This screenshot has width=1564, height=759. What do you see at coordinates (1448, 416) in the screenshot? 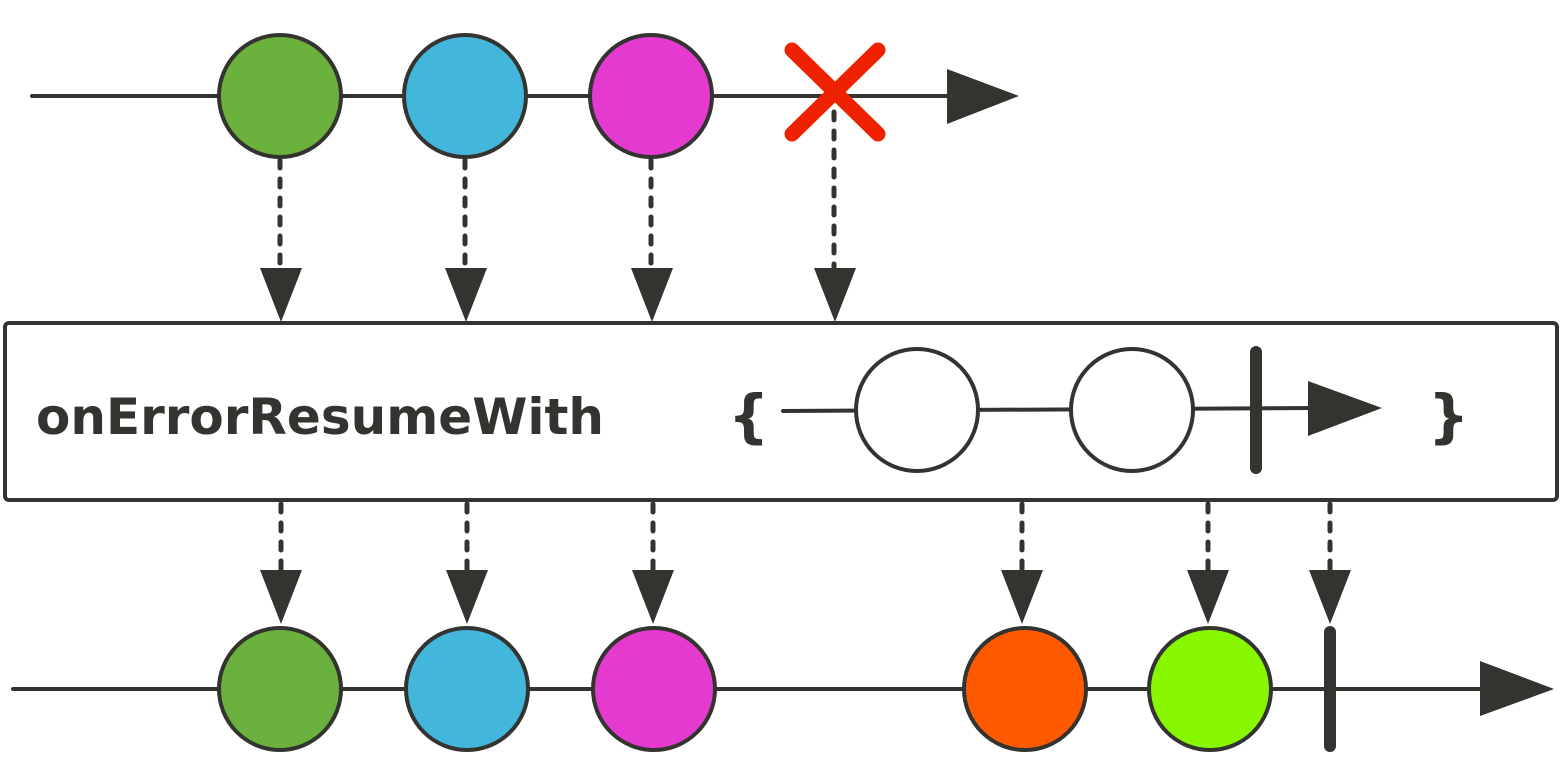
I see `operator-close-brace: }` at bounding box center [1448, 416].